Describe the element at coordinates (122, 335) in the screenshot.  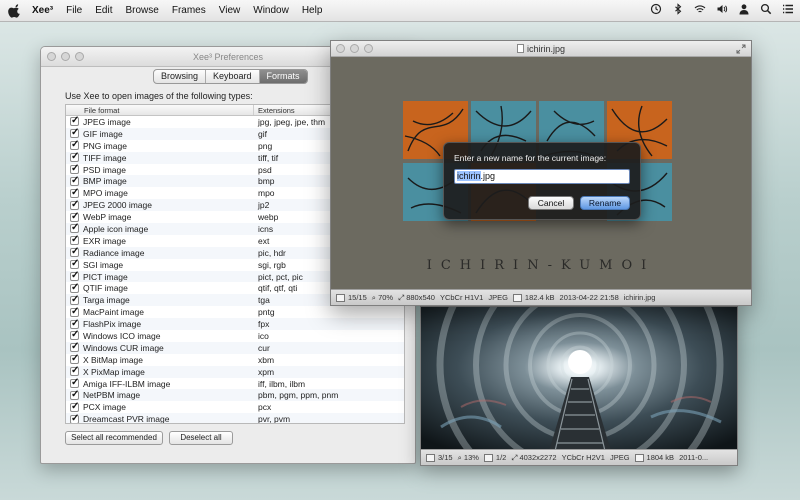
I see `format-name: Windows ICO image` at that location.